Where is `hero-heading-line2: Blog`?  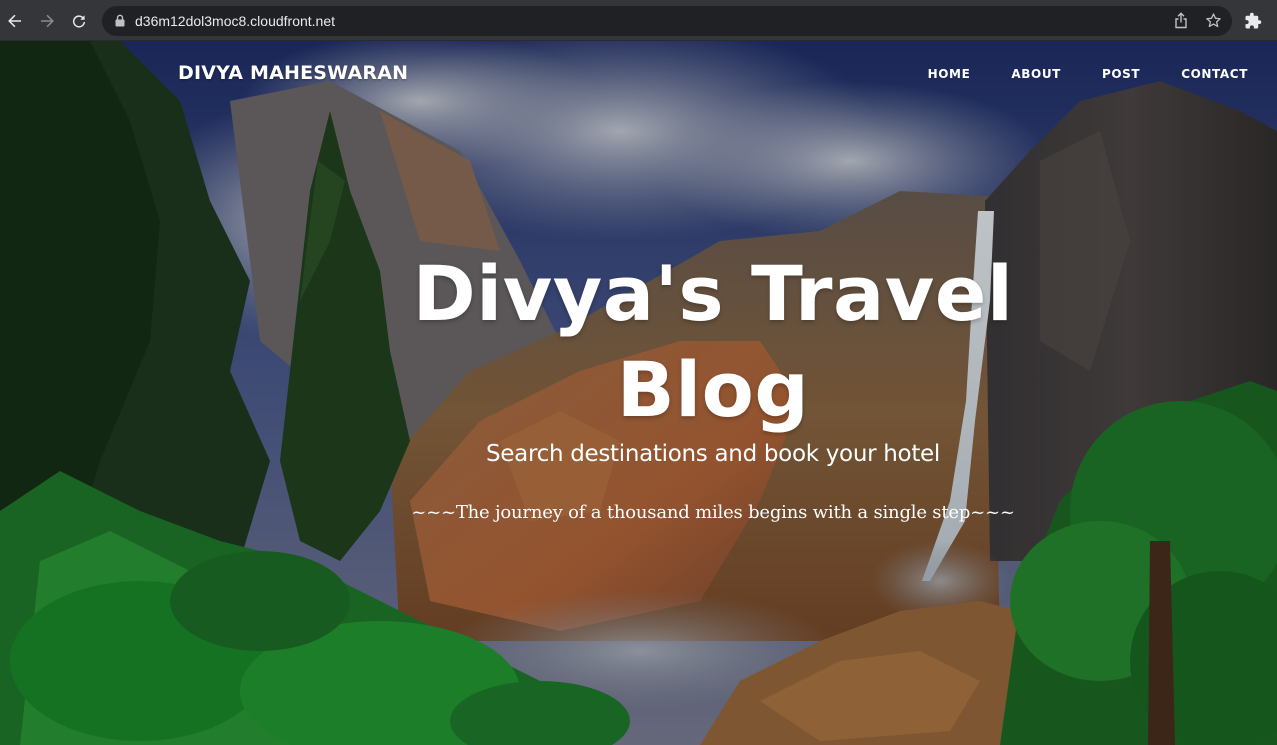 hero-heading-line2: Blog is located at coordinates (713, 389).